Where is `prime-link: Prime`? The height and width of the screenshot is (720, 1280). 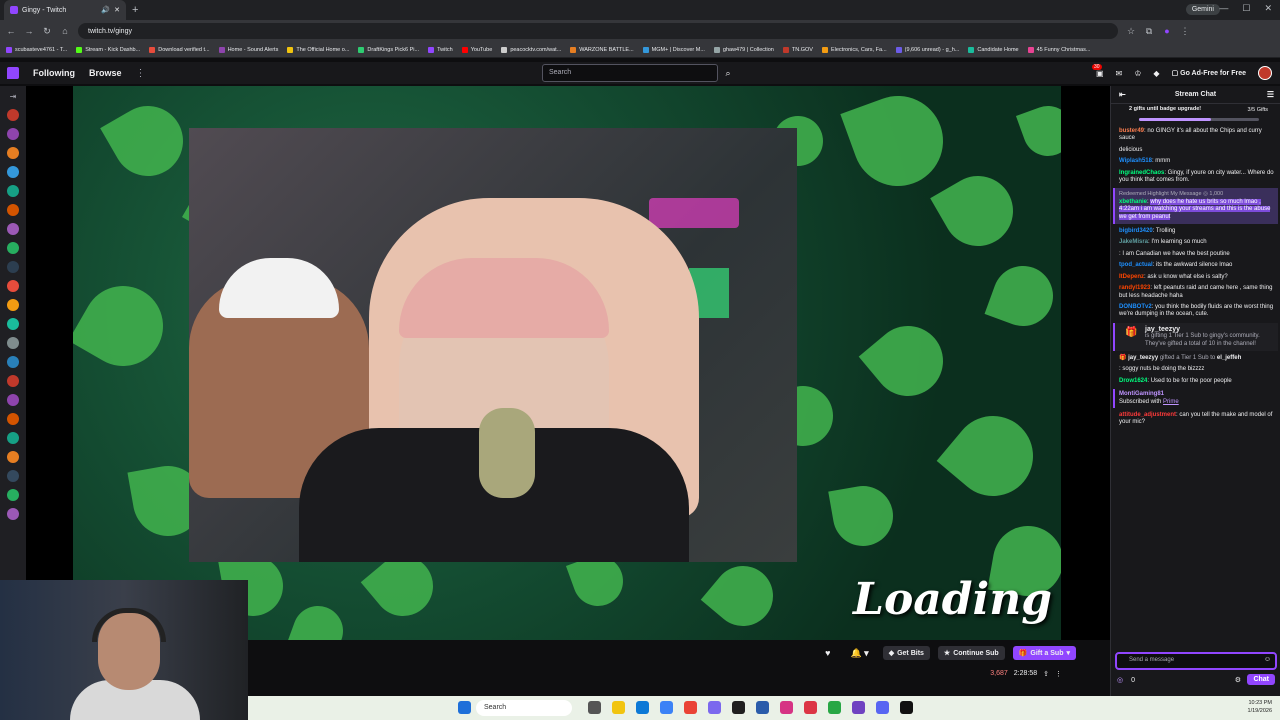
prime-link: Prime is located at coordinates (1171, 402).